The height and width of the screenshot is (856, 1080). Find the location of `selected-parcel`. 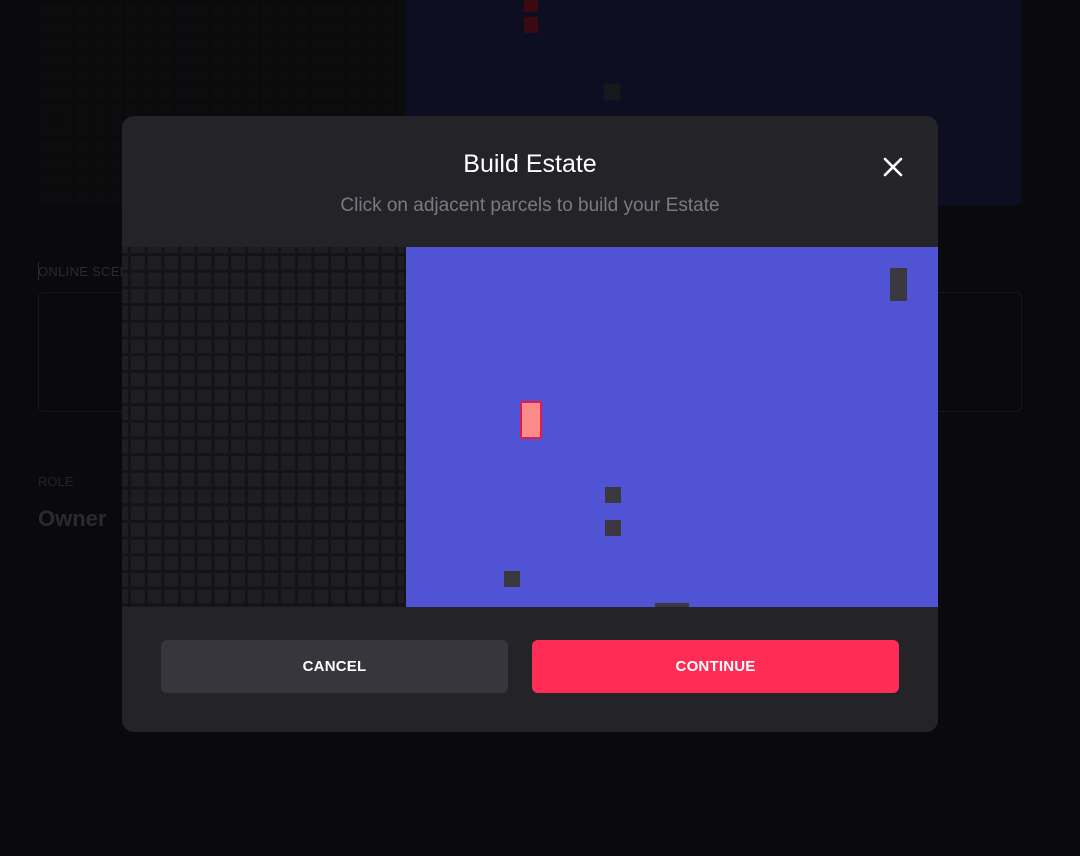

selected-parcel is located at coordinates (531, 420).